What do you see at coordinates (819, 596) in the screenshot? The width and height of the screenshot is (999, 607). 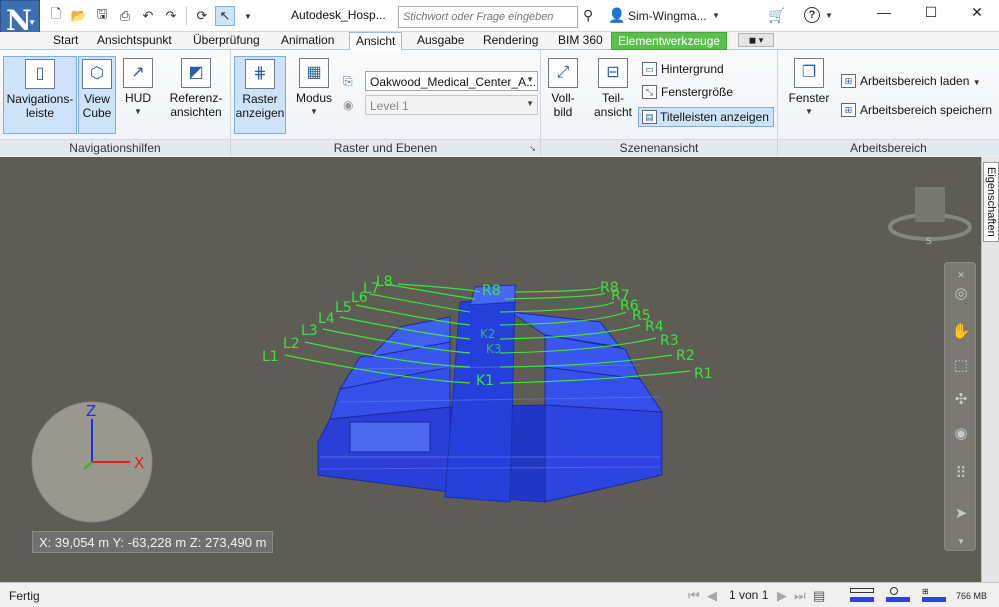 I see `sheet-browser-icon: ▤` at bounding box center [819, 596].